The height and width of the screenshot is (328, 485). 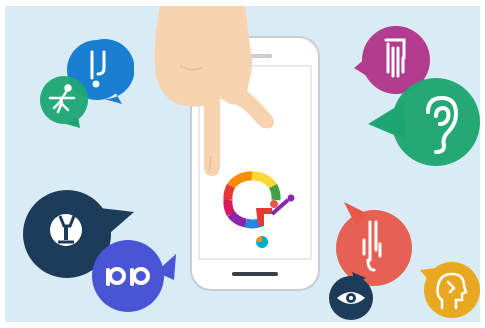 I want to click on wheelchair-user-icon, so click(x=66, y=230).